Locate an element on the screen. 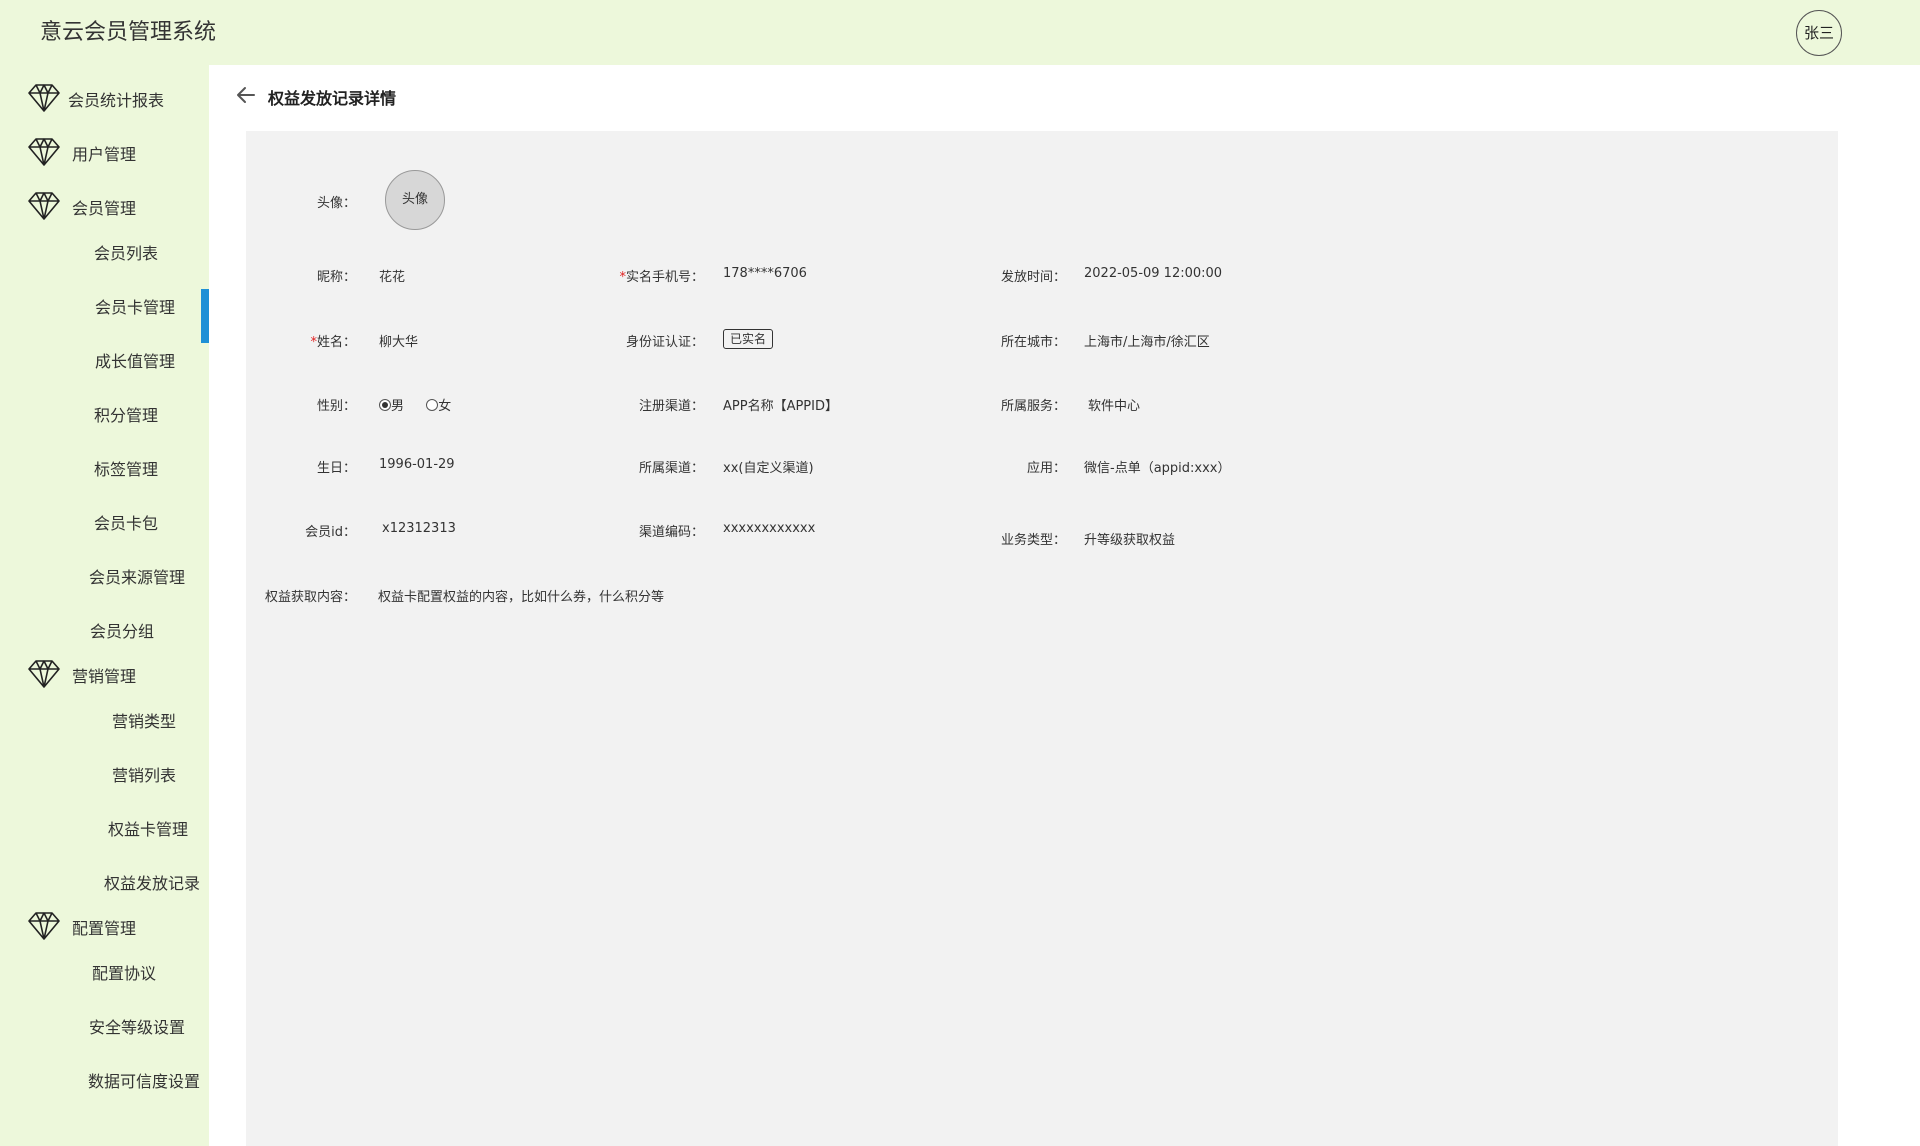  app-label: 应用： is located at coordinates (1046, 468).